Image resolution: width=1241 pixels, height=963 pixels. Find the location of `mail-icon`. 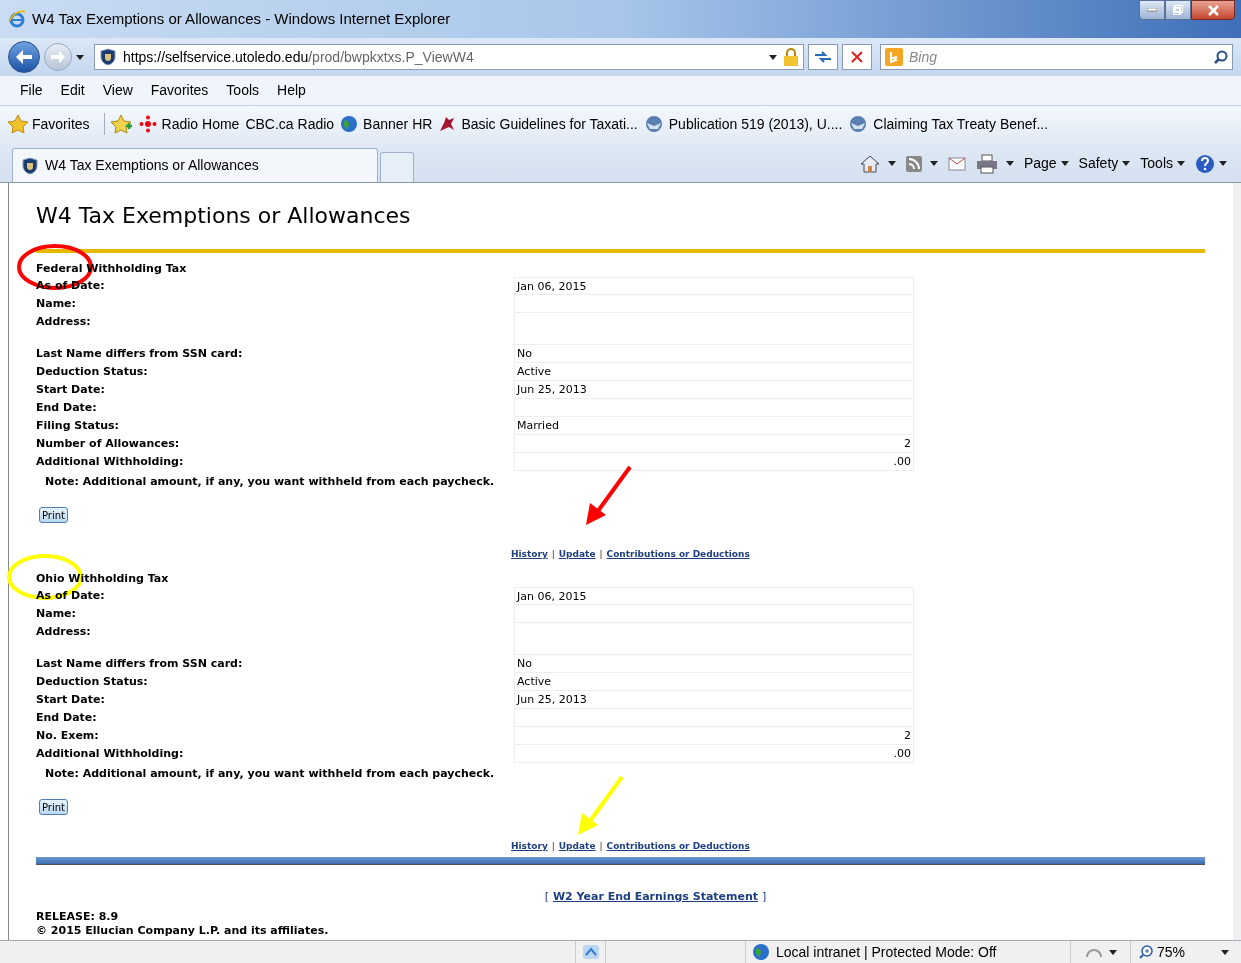

mail-icon is located at coordinates (956, 163).